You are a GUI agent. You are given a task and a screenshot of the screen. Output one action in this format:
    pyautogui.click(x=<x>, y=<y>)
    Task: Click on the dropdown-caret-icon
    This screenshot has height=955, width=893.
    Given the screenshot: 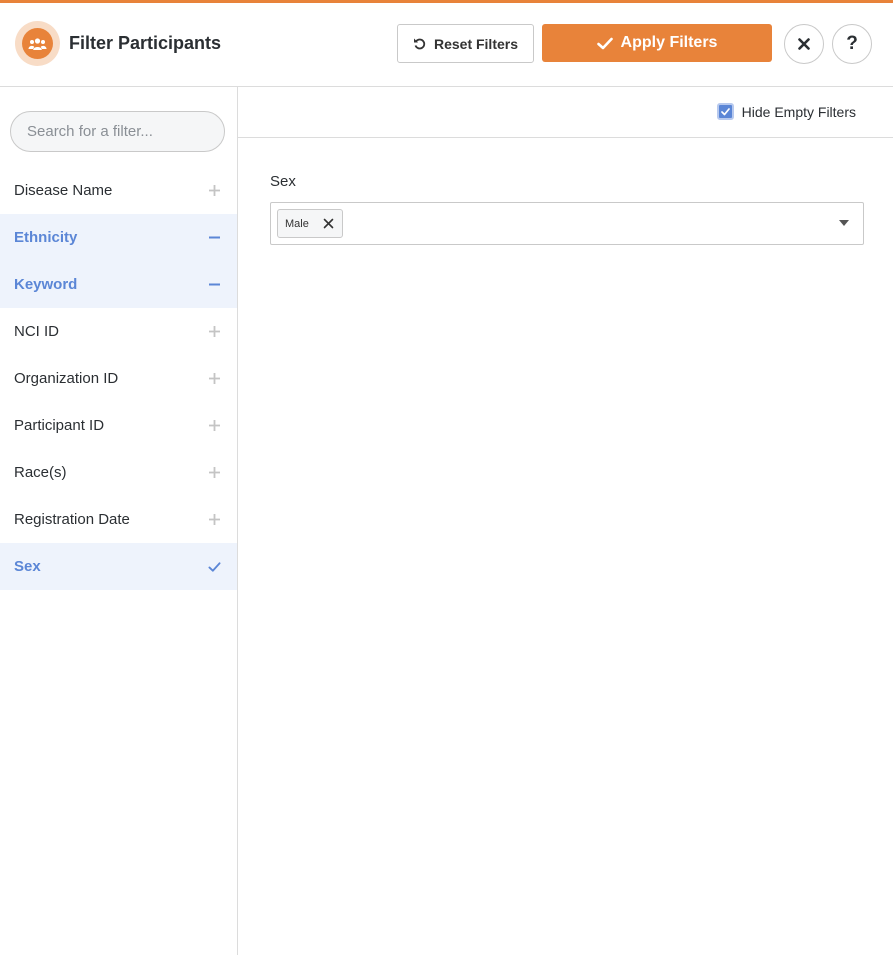 What is the action you would take?
    pyautogui.click(x=844, y=223)
    